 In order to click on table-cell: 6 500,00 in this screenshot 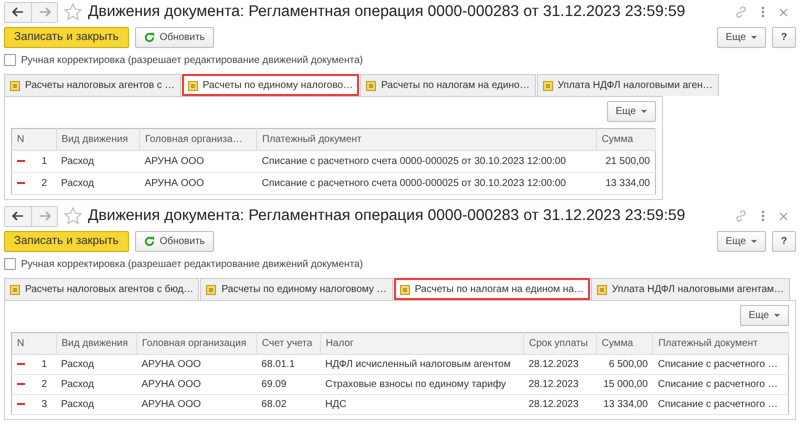, I will do `click(624, 364)`.